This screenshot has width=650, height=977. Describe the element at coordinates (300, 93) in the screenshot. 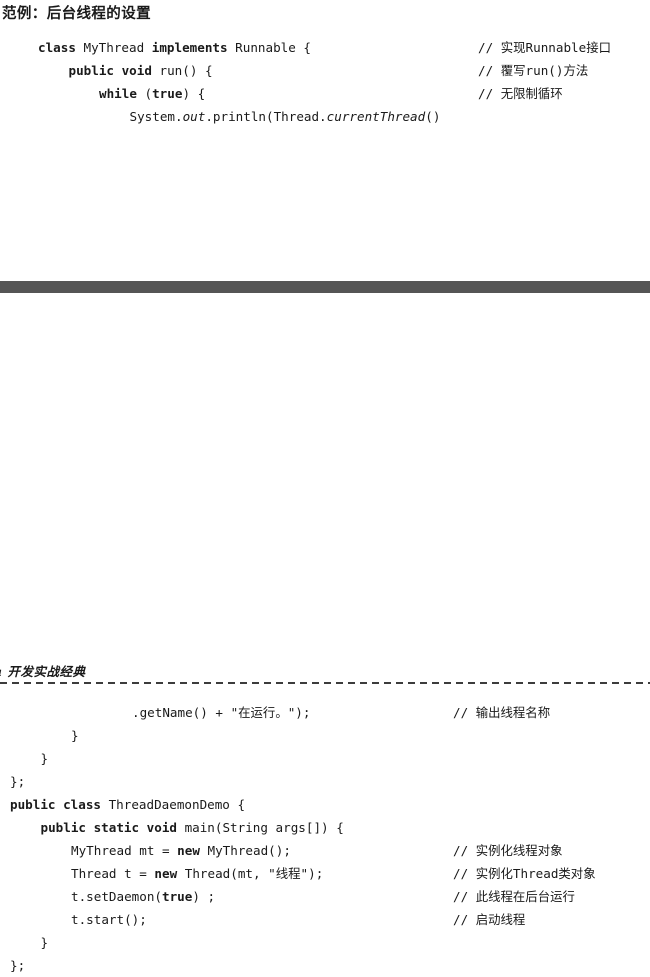

I see `code-line: while (true) { // 无限制循环` at that location.